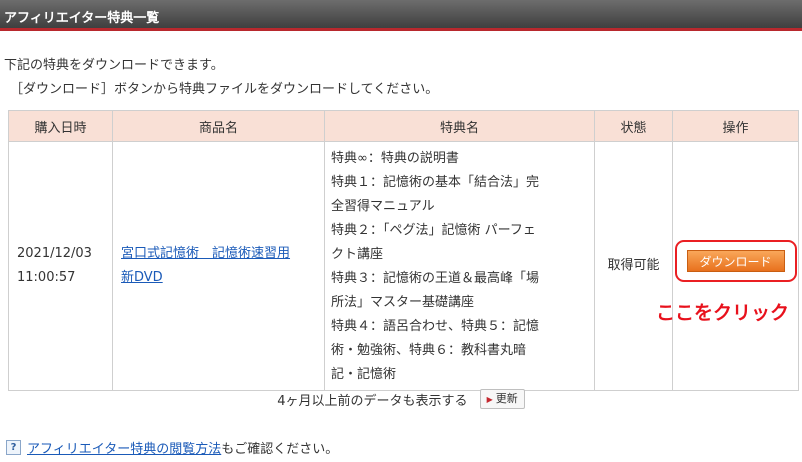 The width and height of the screenshot is (802, 462). Describe the element at coordinates (357, 254) in the screenshot. I see `bonus-line: クト講座` at that location.